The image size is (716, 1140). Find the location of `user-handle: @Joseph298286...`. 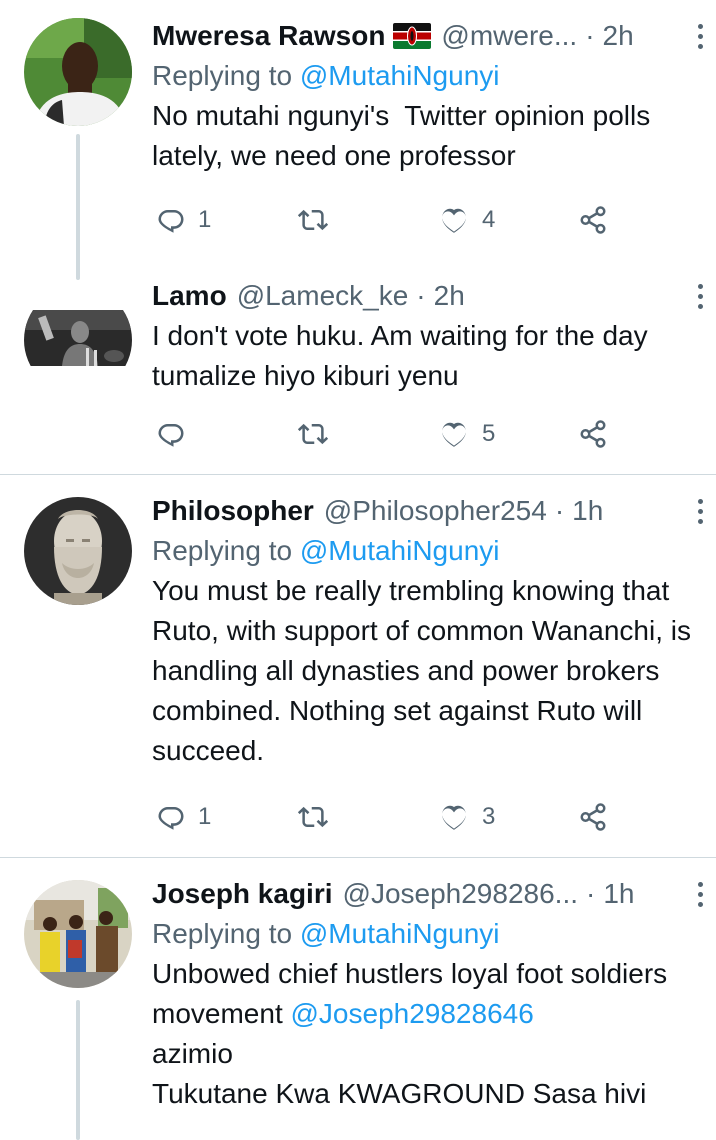

user-handle: @Joseph298286... is located at coordinates (460, 894).